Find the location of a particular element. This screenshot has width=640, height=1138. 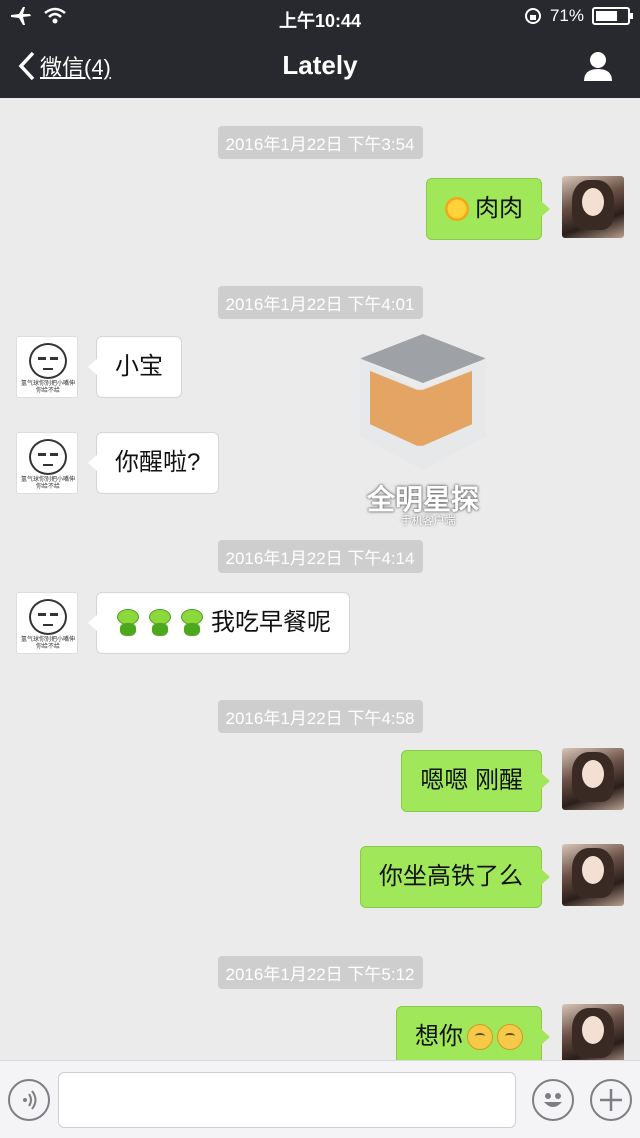

emoji-icon is located at coordinates (553, 1100).